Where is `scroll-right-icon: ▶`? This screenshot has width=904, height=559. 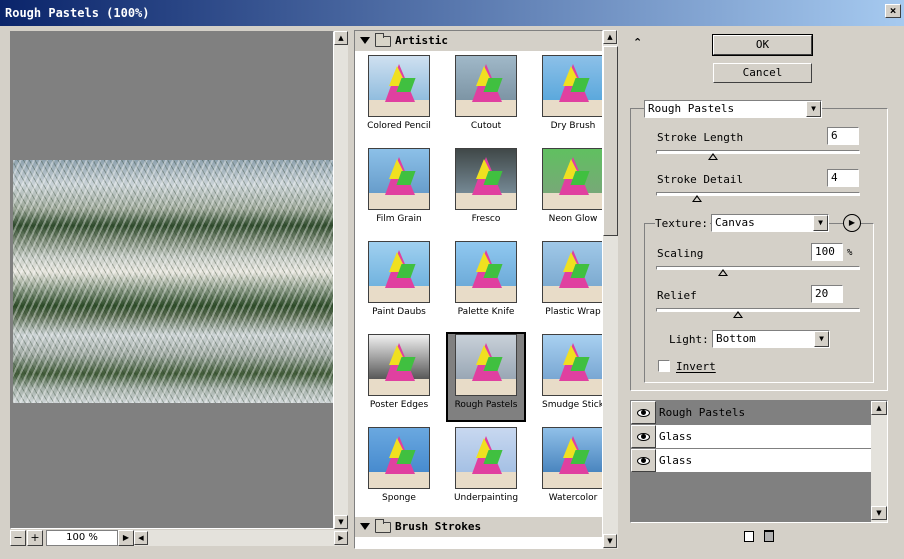
scroll-right-icon: ▶ is located at coordinates (341, 538).